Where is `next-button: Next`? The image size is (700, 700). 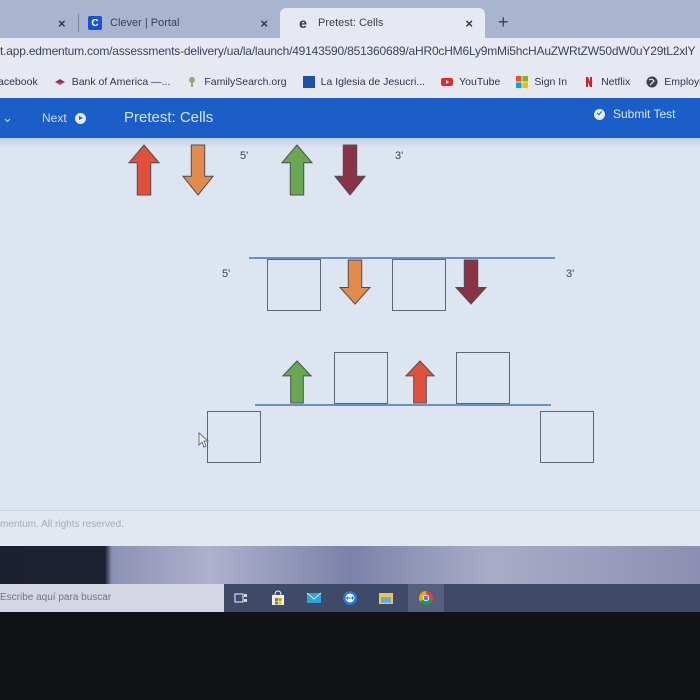
next-button: Next is located at coordinates (64, 118).